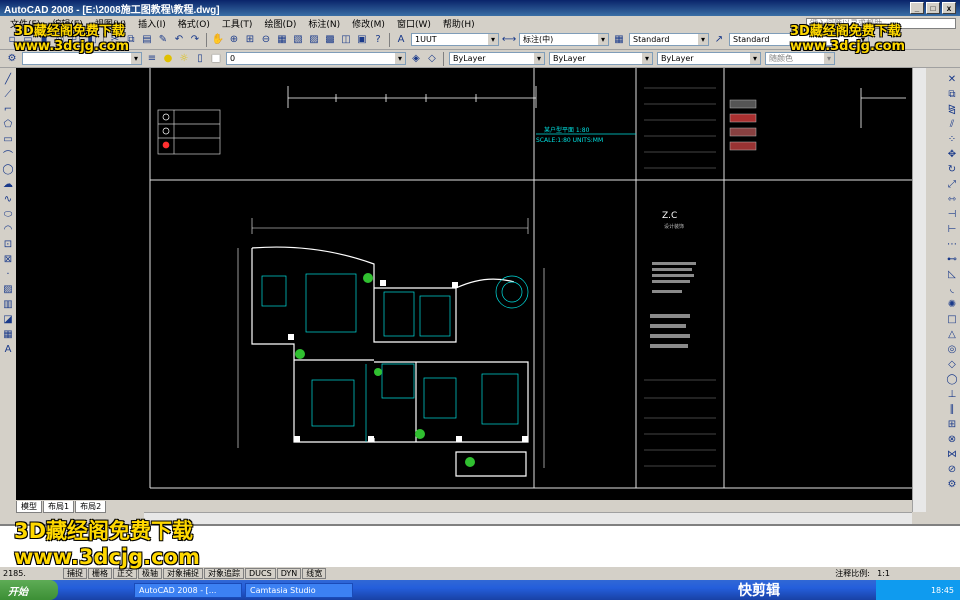 The height and width of the screenshot is (600, 960). I want to click on layer-select: 0, so click(316, 58).